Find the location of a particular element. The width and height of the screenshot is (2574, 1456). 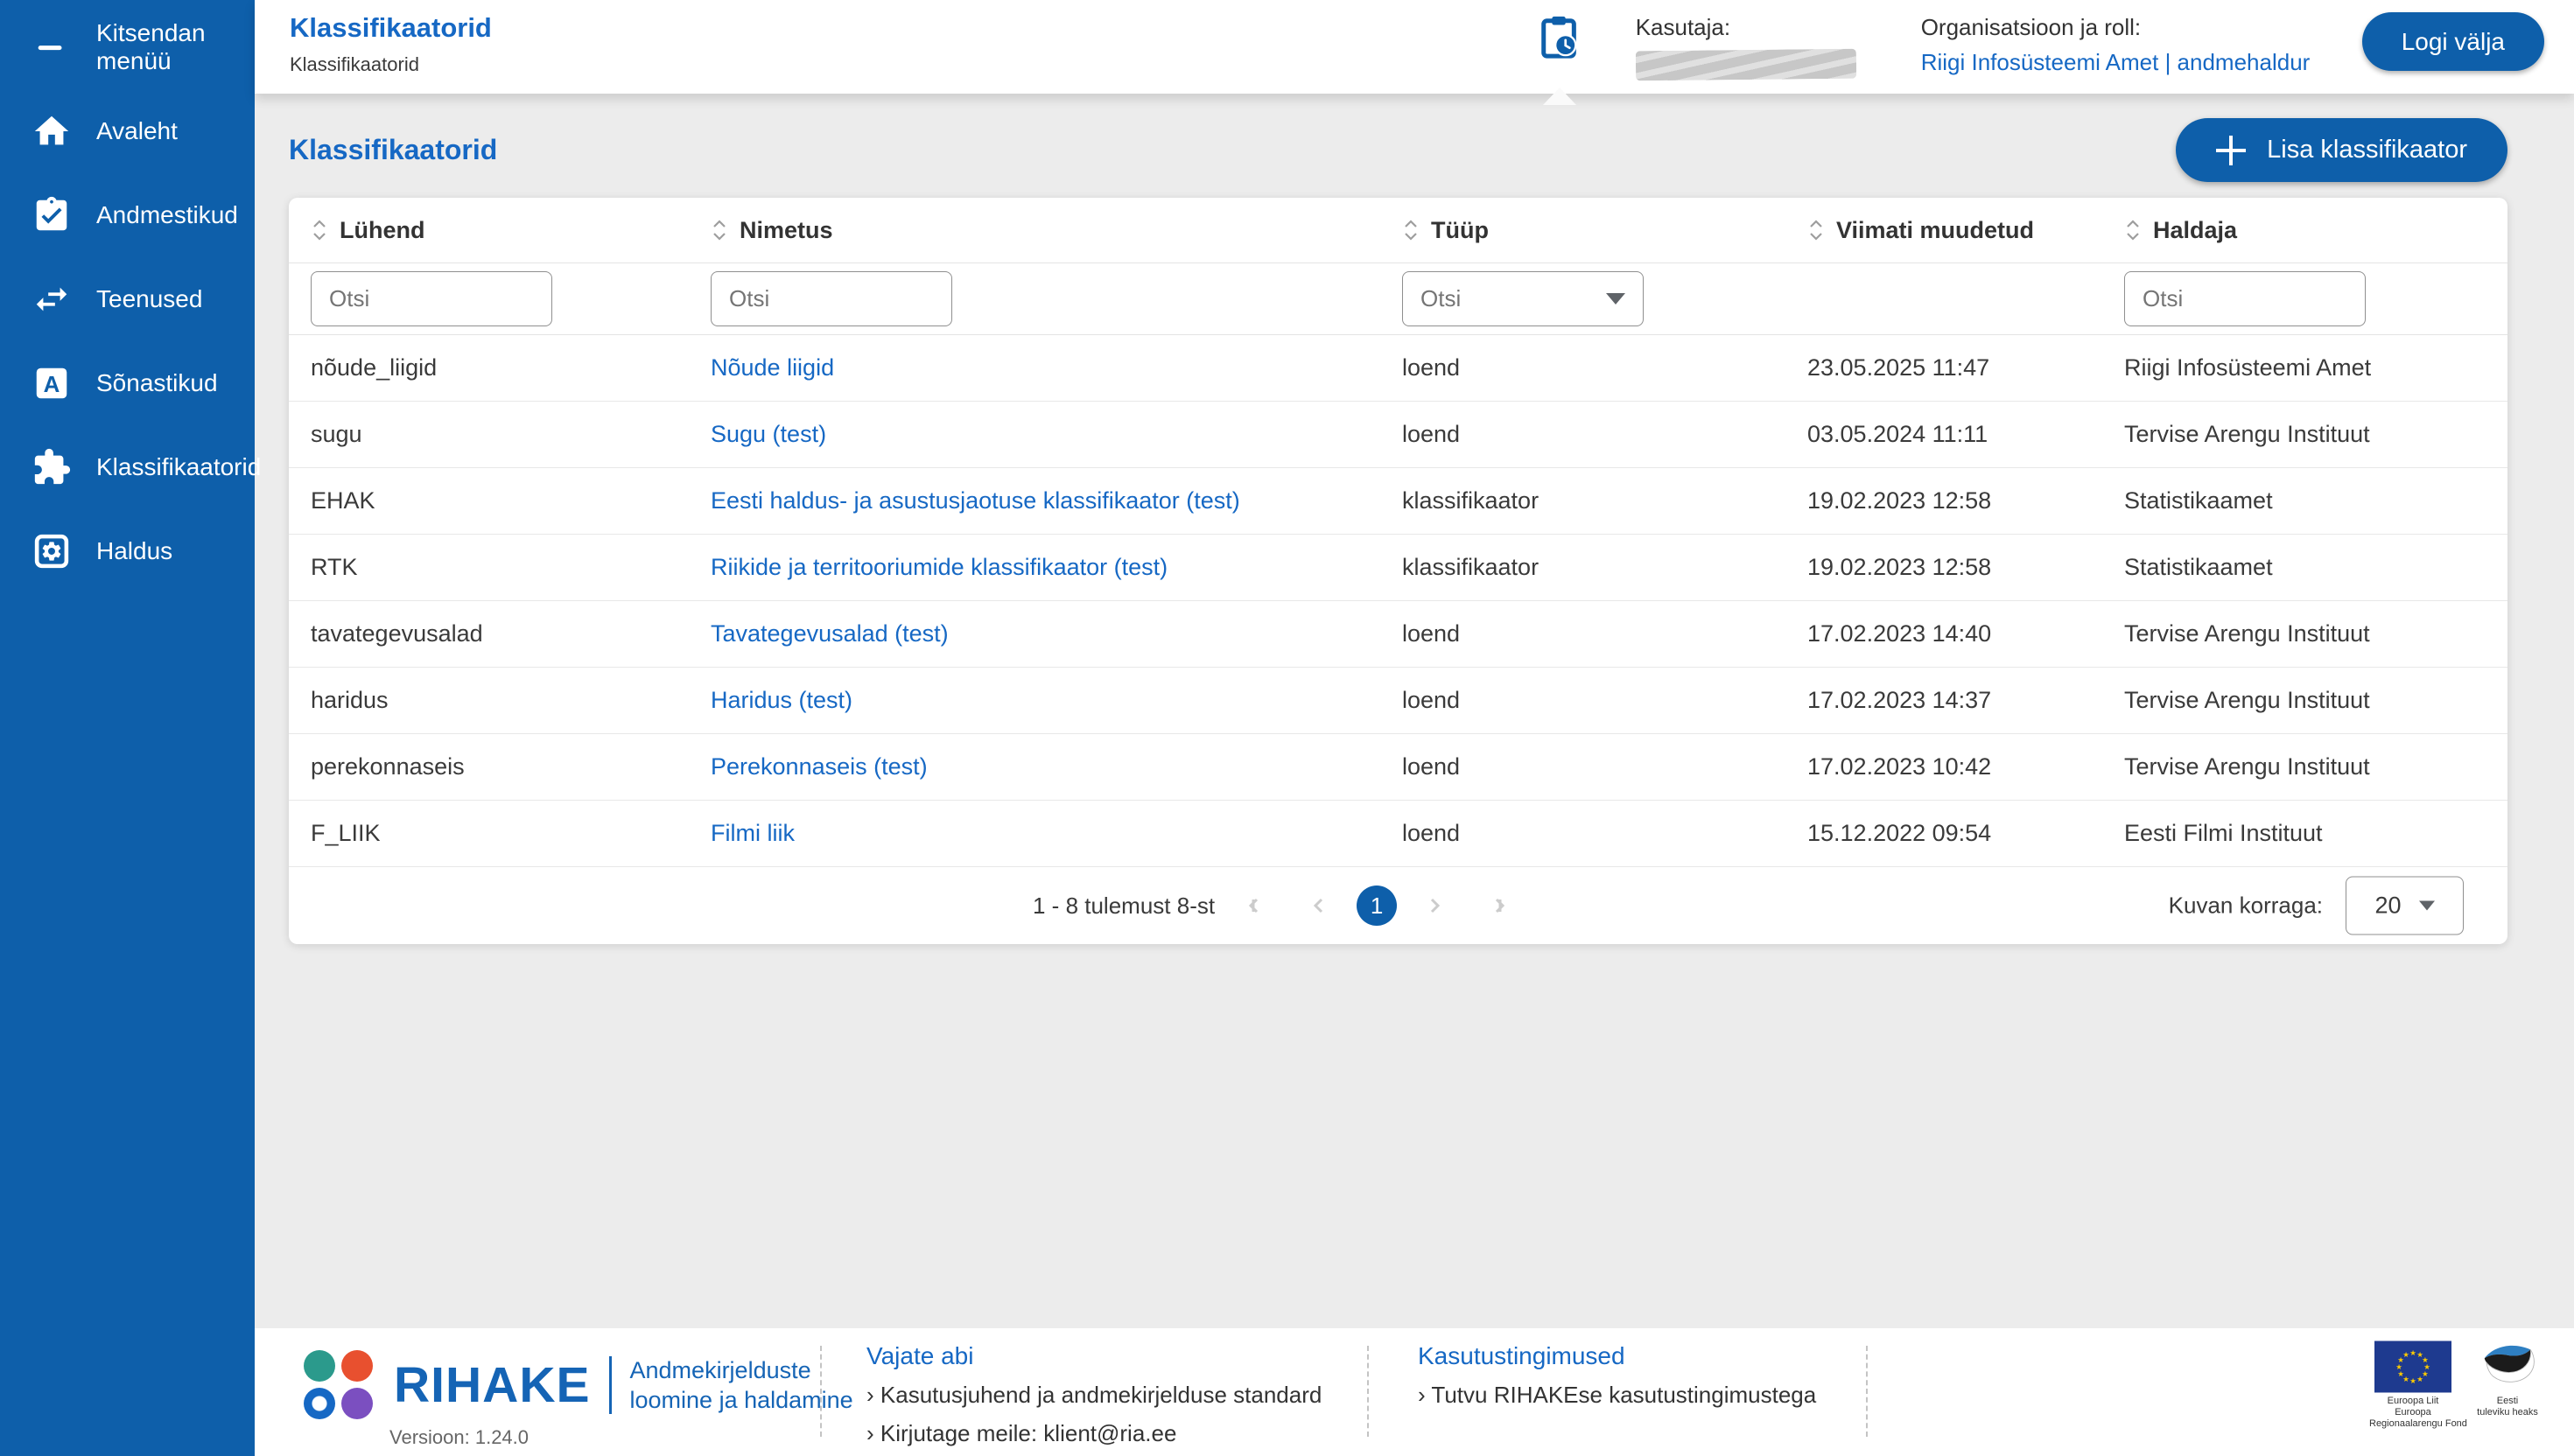

filter-input-luhend is located at coordinates (431, 298).